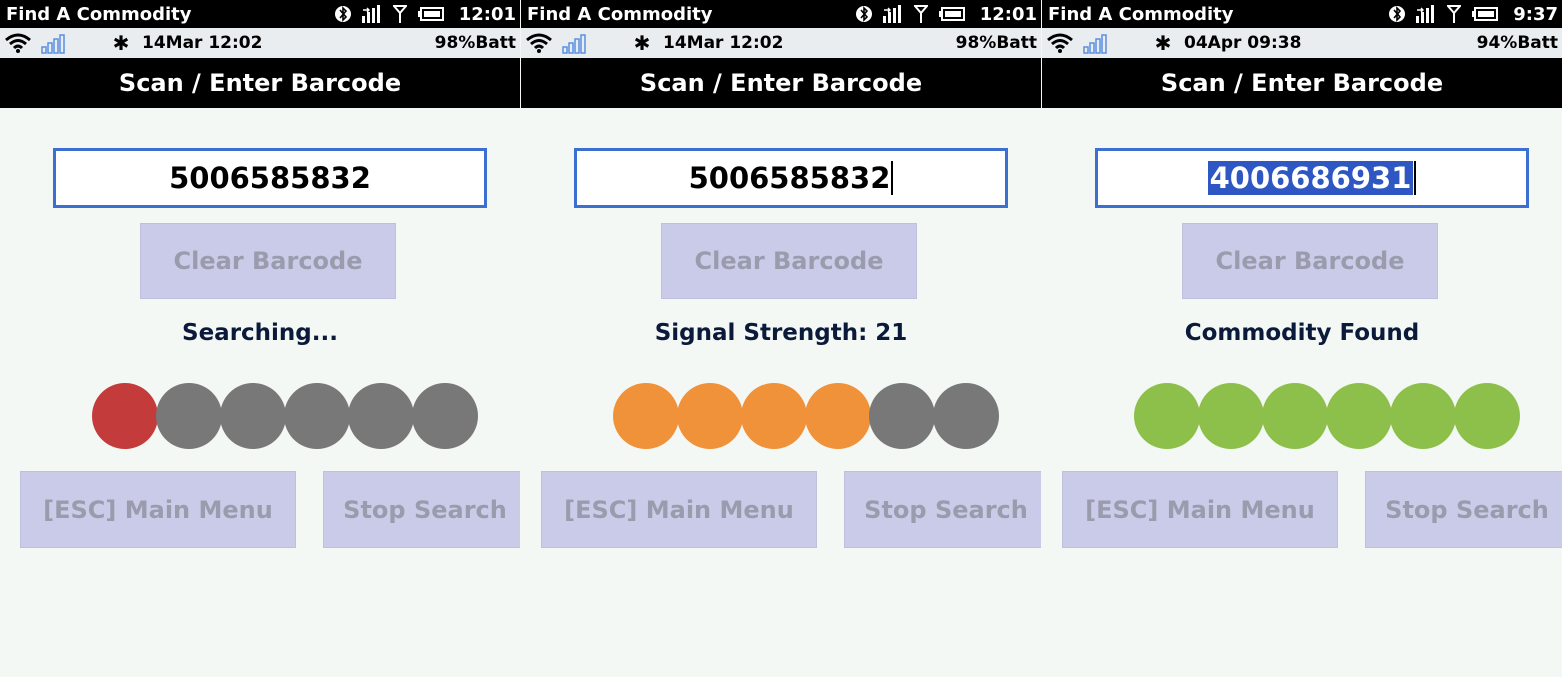  I want to click on clock: 9:37, so click(1535, 14).